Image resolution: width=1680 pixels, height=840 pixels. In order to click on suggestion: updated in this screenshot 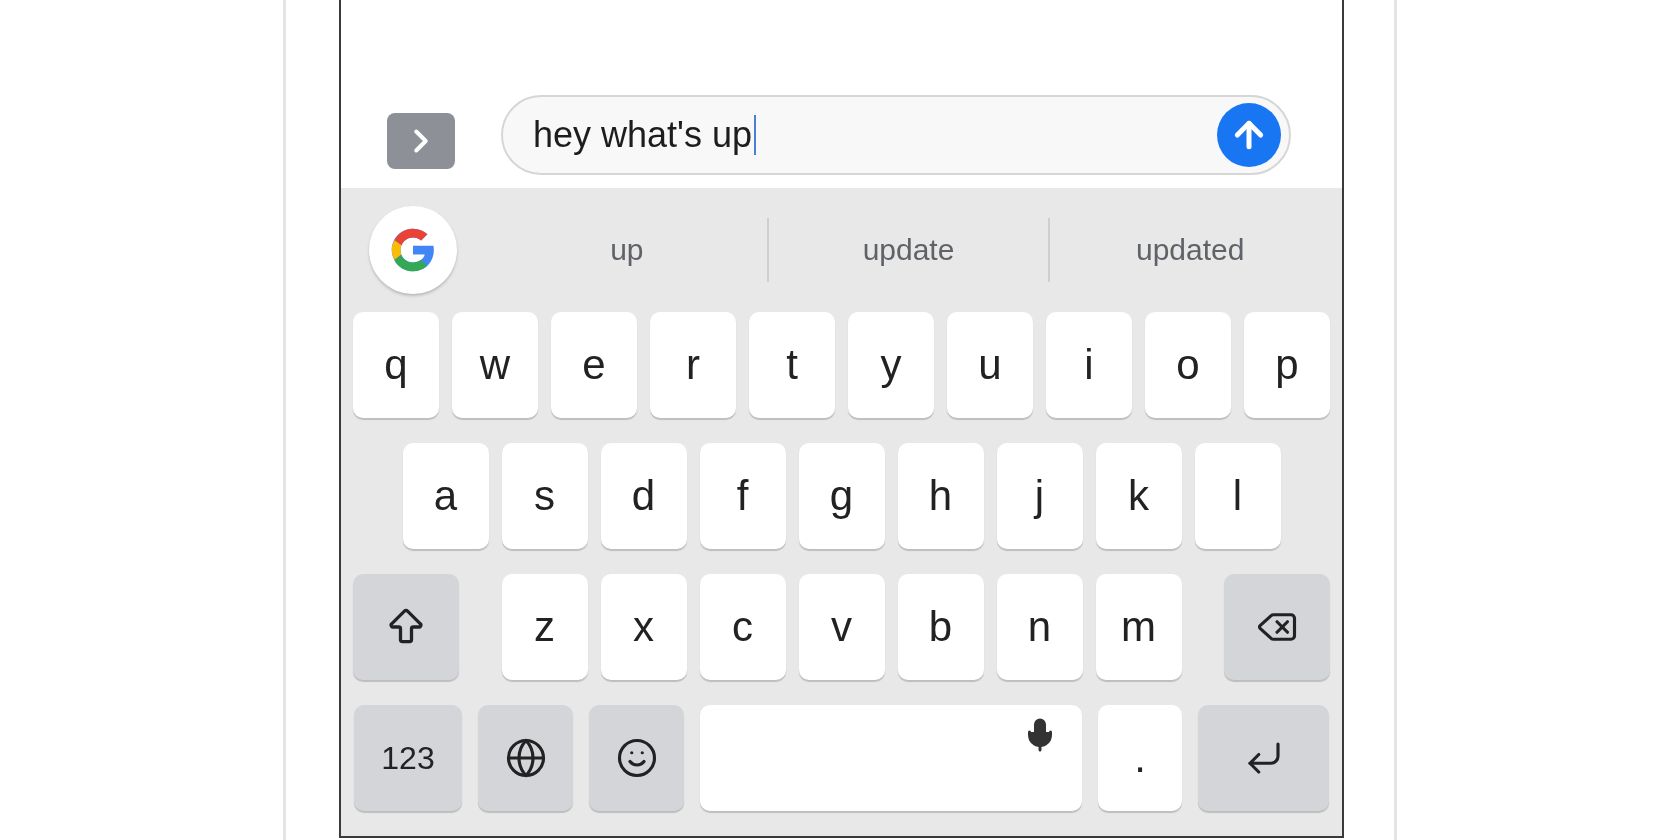, I will do `click(1190, 250)`.